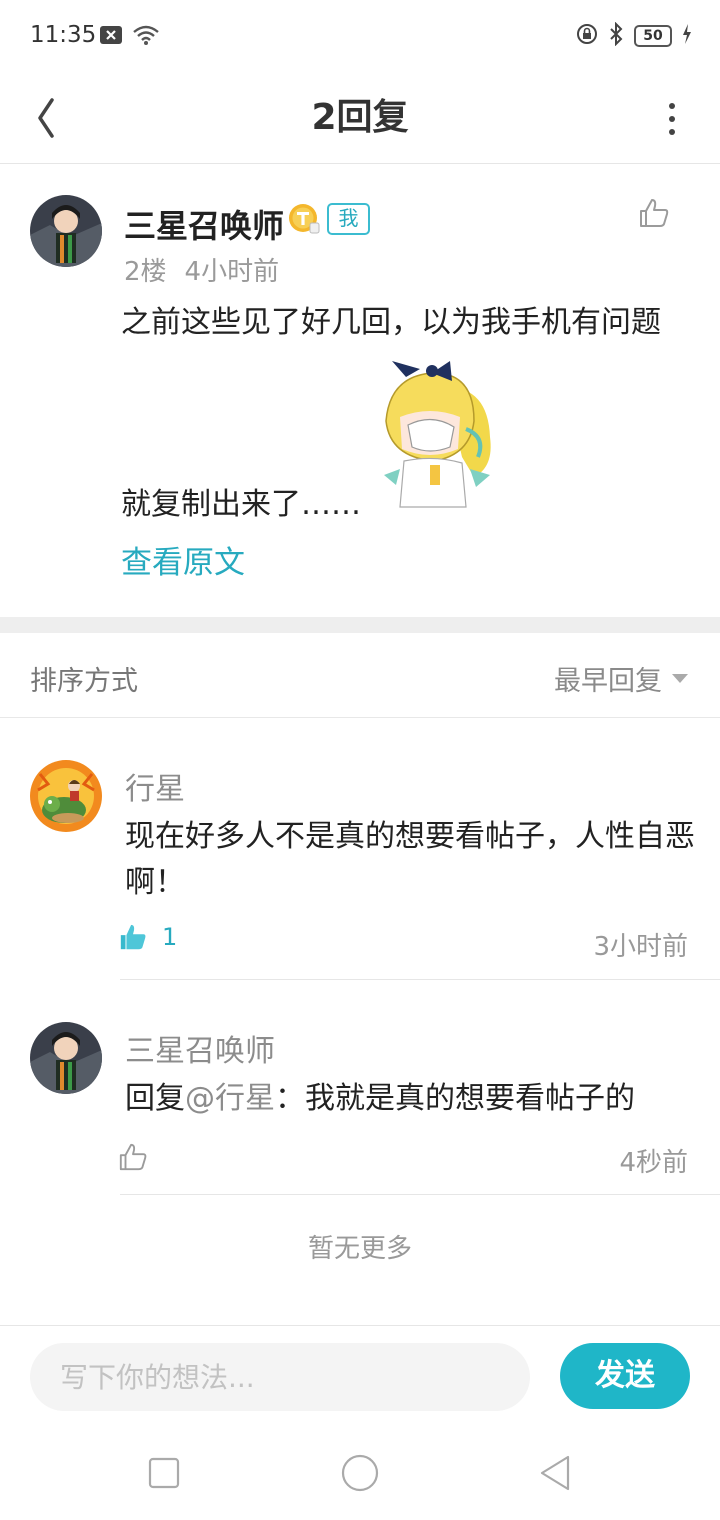 The width and height of the screenshot is (720, 1520). Describe the element at coordinates (420, 1194) in the screenshot. I see `divider` at that location.